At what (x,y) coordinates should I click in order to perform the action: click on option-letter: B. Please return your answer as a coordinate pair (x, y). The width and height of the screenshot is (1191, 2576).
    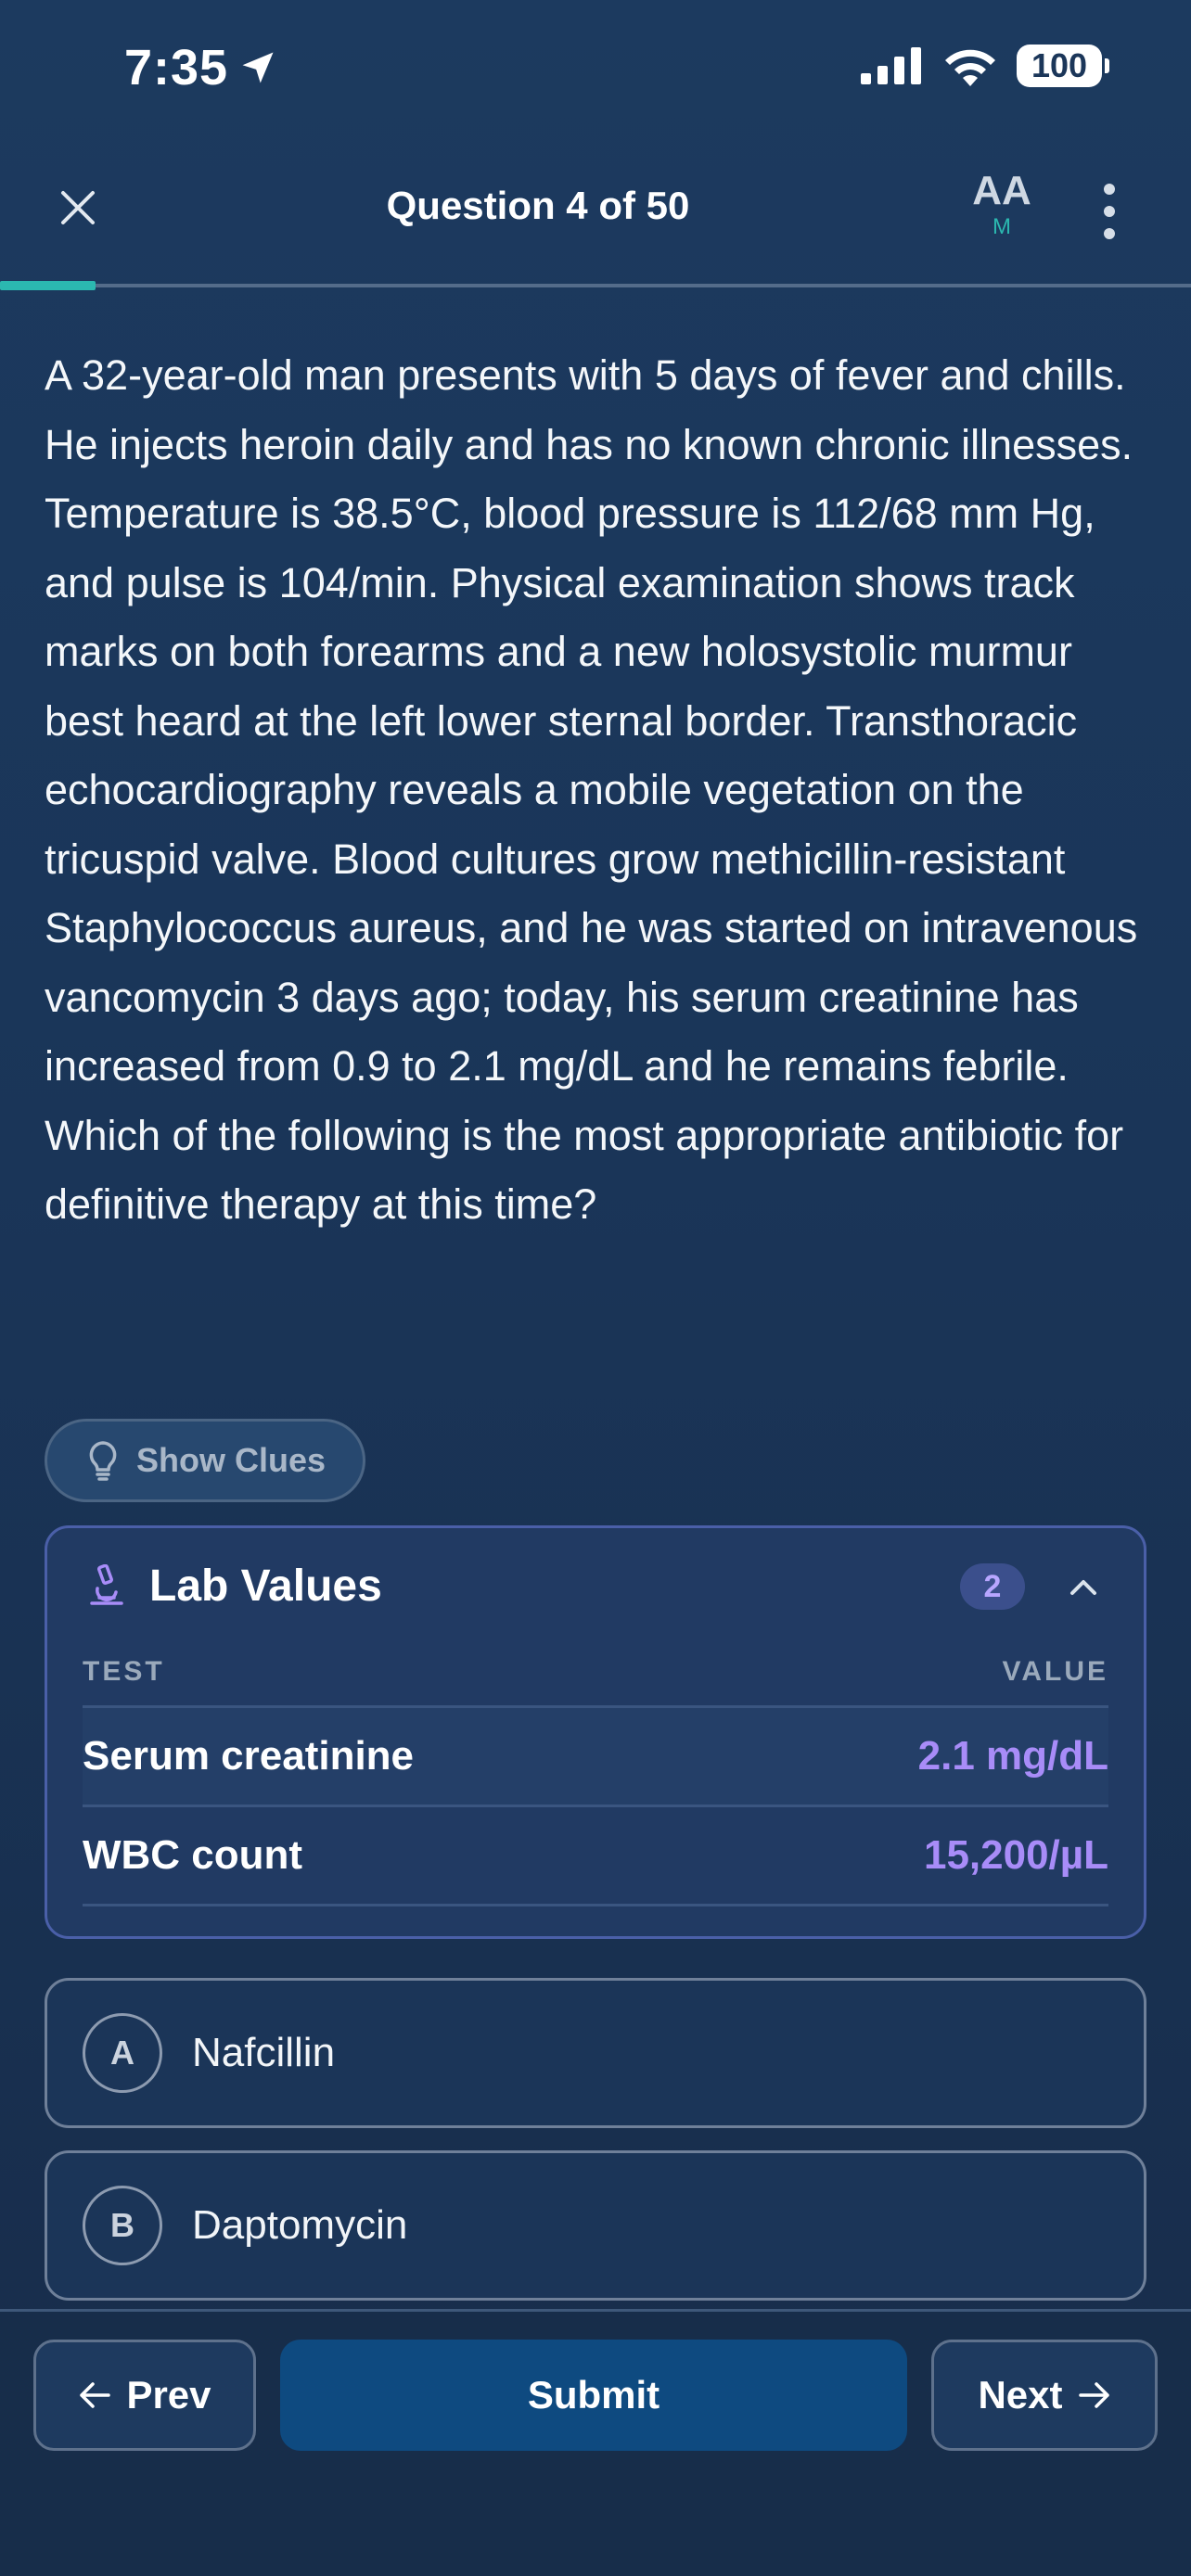
    Looking at the image, I should click on (122, 2225).